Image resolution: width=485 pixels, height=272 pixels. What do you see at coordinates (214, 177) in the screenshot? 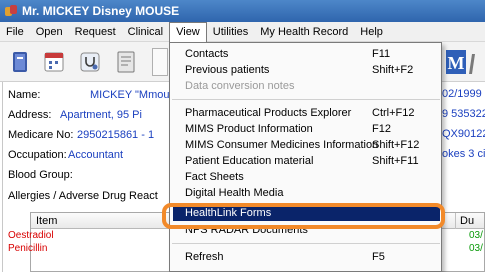
I see `menu-item-label: Fact Sheets` at bounding box center [214, 177].